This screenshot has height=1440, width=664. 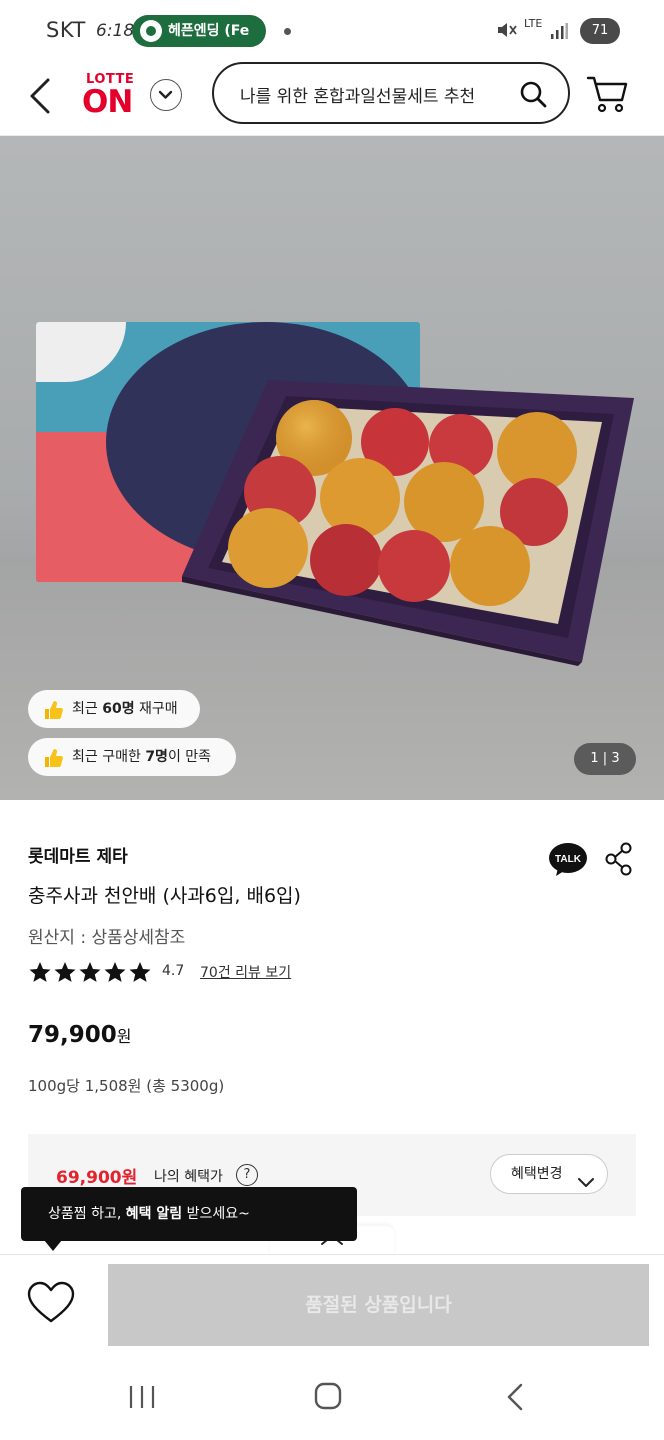 I want to click on media-notification-pill: 헤픈엔딩 (Fe, so click(x=199, y=31).